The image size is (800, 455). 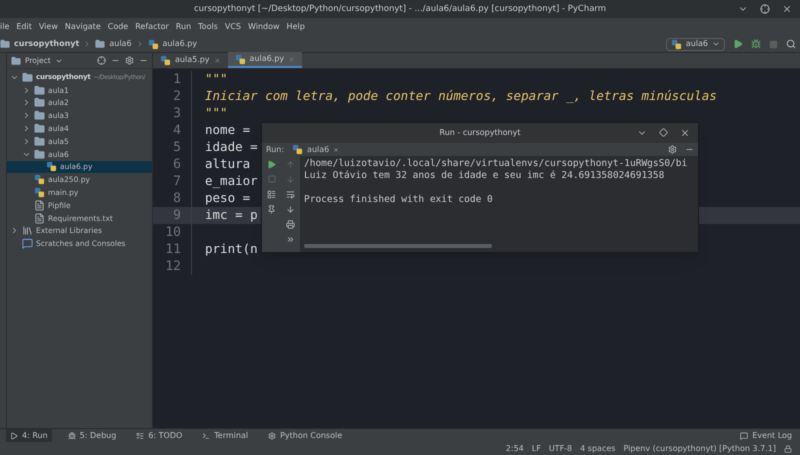 I want to click on menu-item: Edit, so click(x=24, y=27).